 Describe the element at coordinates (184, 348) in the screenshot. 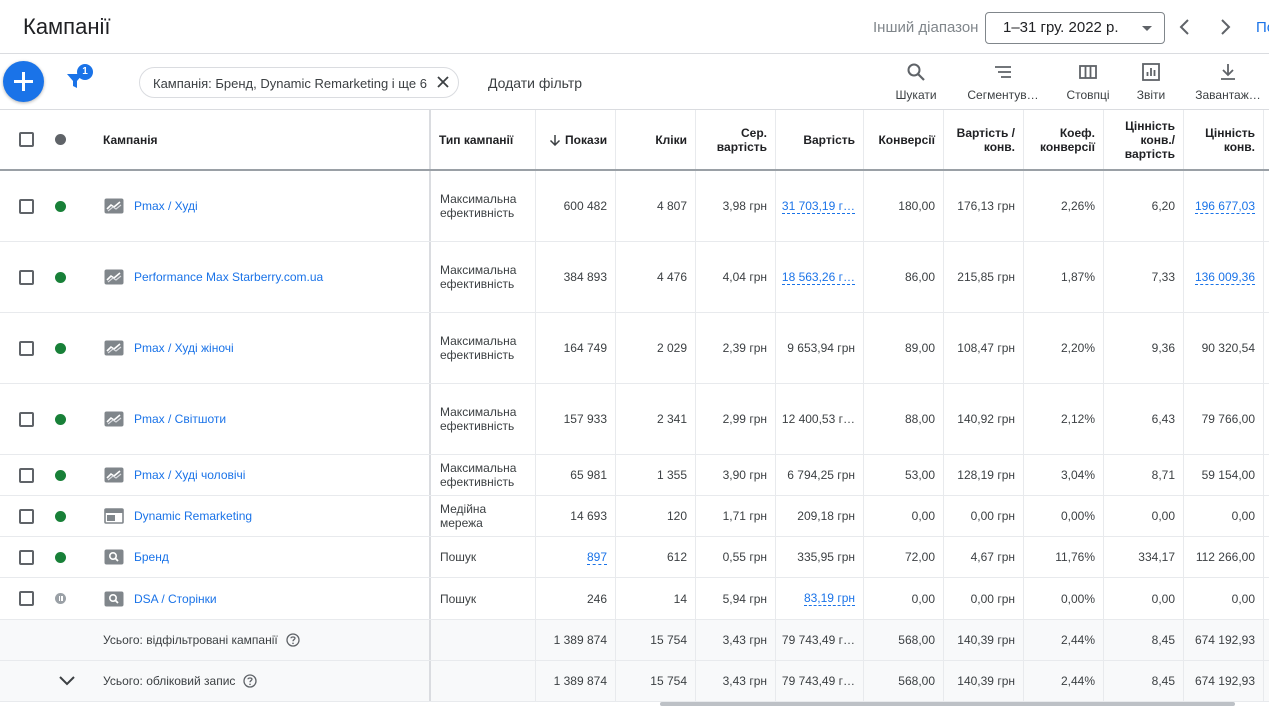

I see `campaign-name-link: Pmax / Худі жіночі` at that location.